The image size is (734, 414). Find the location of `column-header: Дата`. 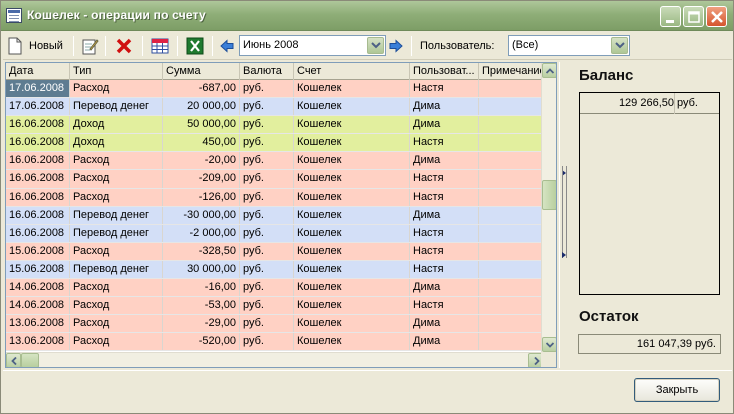

column-header: Дата is located at coordinates (38, 71).